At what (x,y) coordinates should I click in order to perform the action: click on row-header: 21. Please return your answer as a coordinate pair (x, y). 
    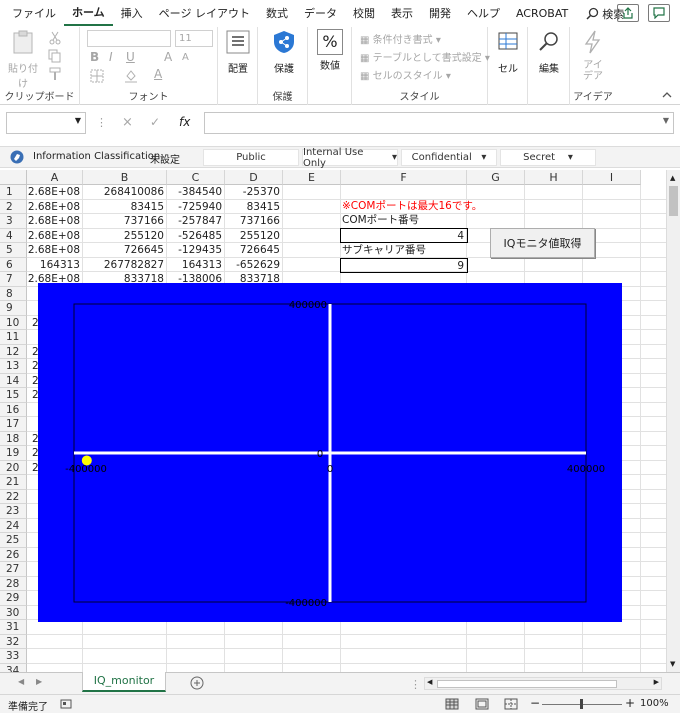
    Looking at the image, I should click on (13, 482).